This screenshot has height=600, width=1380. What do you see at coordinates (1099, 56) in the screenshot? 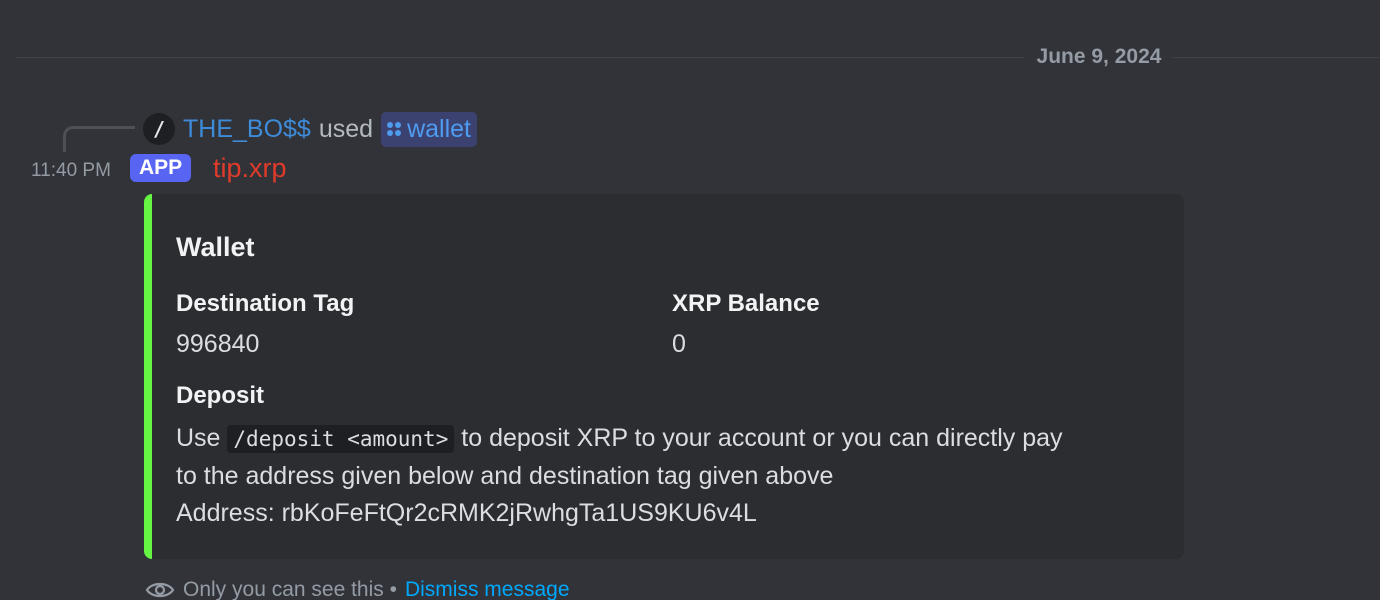
I see `date-divider: June 9, 2024` at bounding box center [1099, 56].